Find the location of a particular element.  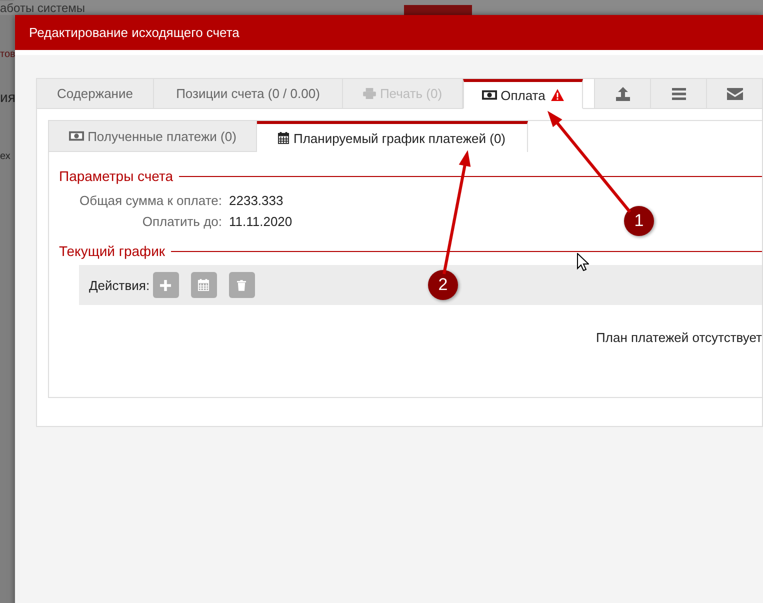

nav-tab-highlight is located at coordinates (438, 10).